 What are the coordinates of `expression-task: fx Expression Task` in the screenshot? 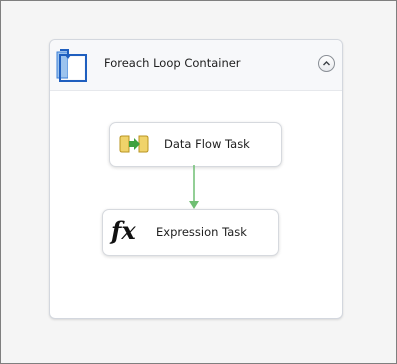 It's located at (190, 232).